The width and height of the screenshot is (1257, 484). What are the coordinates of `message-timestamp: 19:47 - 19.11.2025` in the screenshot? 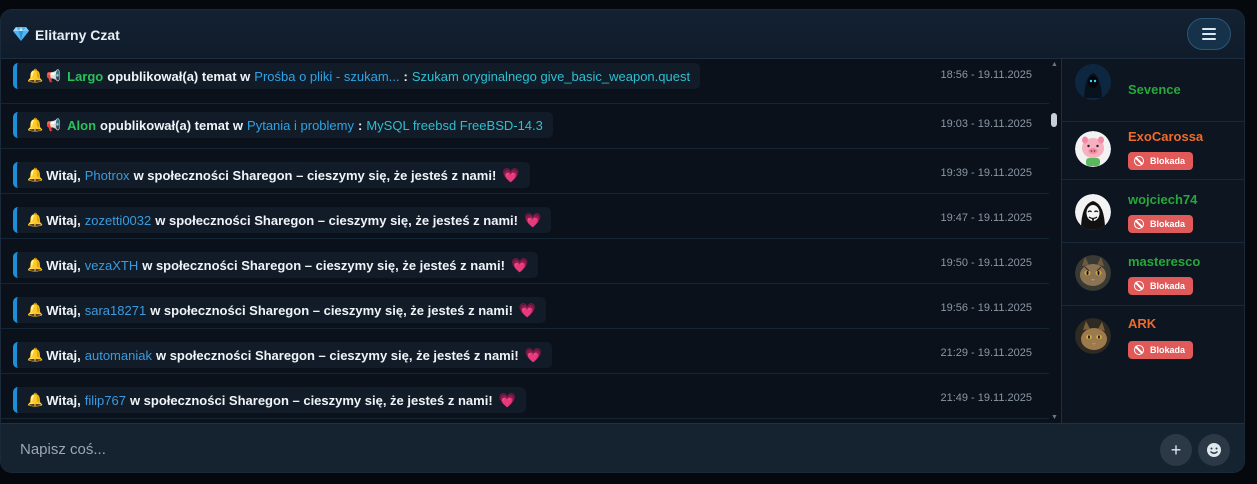 It's located at (986, 218).